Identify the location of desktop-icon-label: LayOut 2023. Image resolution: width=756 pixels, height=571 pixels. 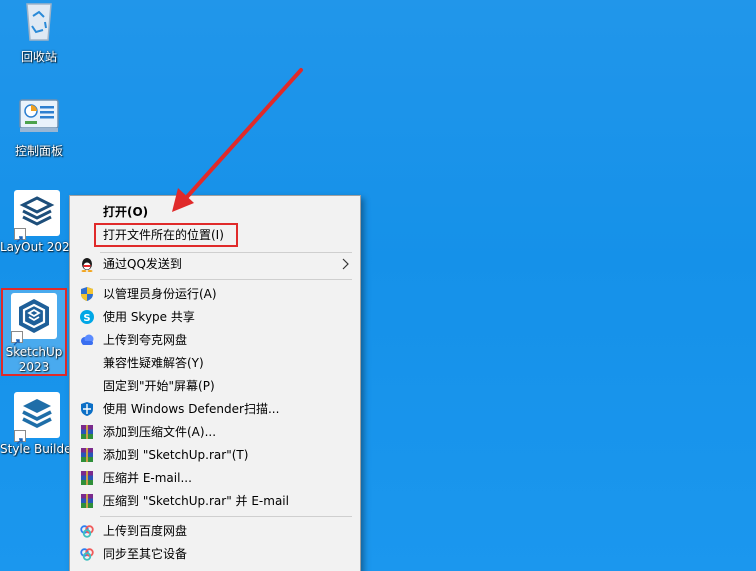
(37, 247).